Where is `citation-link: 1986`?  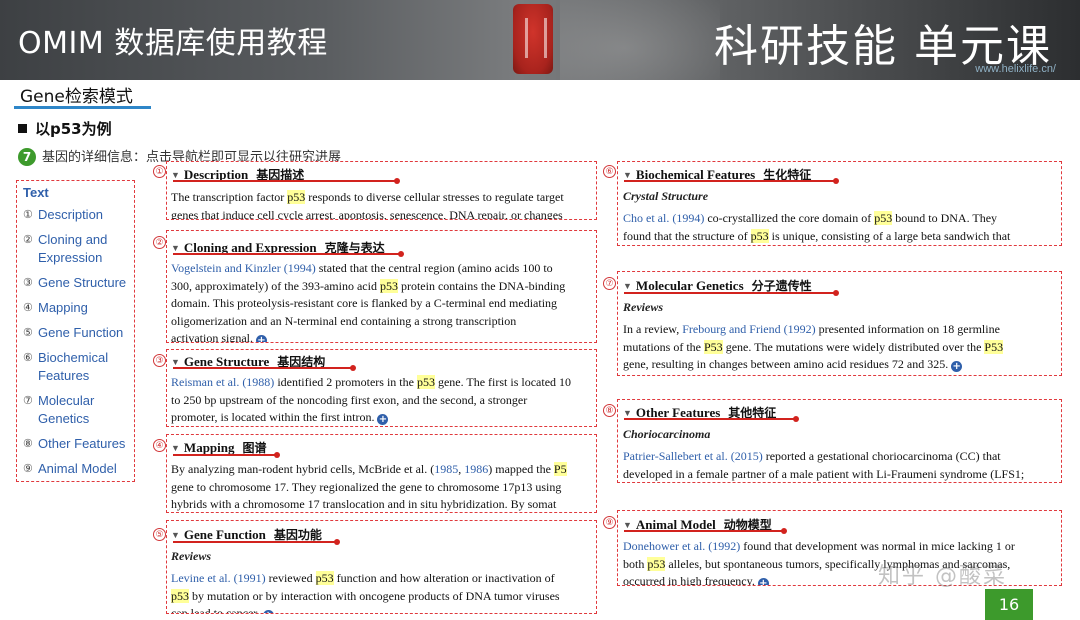 citation-link: 1986 is located at coordinates (476, 469).